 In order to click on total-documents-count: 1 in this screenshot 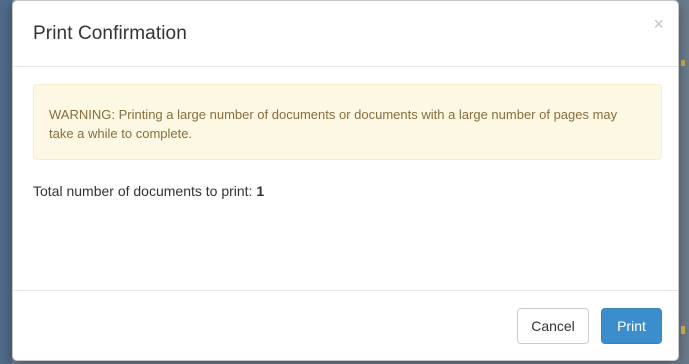, I will do `click(260, 191)`.